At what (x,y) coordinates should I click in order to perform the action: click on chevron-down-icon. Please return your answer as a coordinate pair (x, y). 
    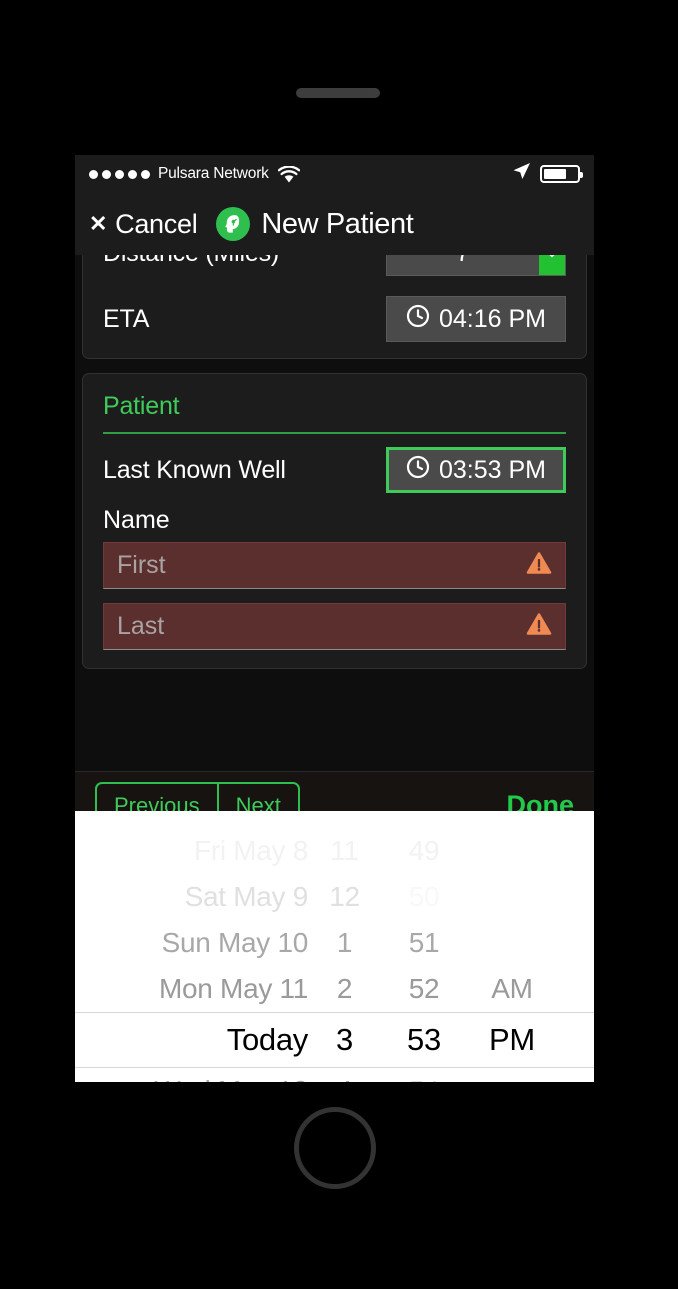
    Looking at the image, I should click on (552, 265).